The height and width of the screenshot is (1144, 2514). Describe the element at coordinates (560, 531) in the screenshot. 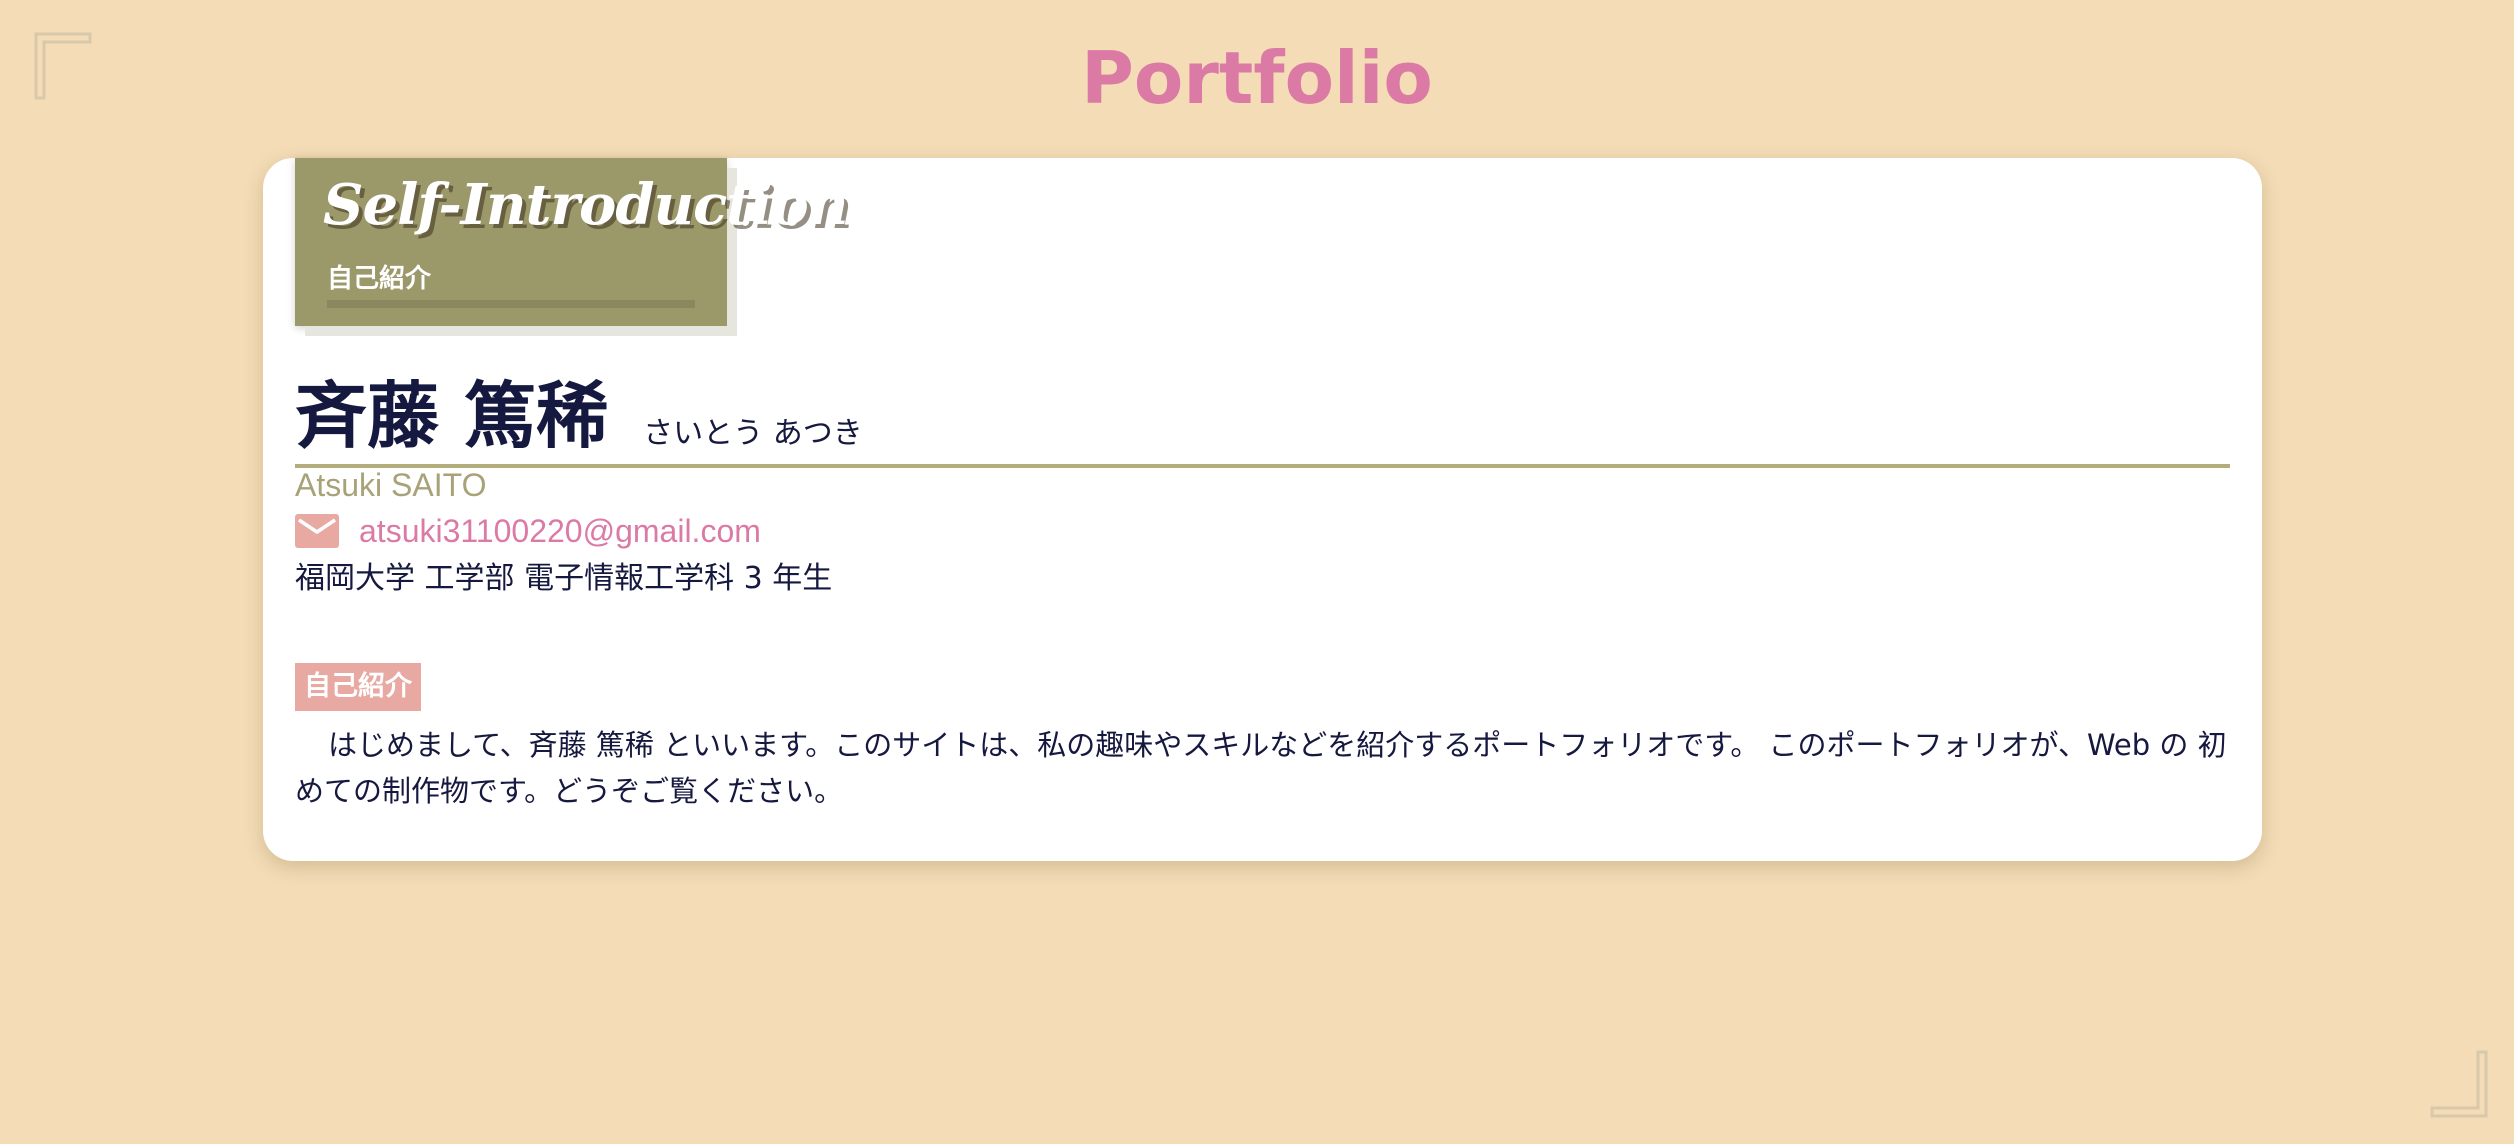

I see `email-link: atsuki31100220@gmail.com` at that location.